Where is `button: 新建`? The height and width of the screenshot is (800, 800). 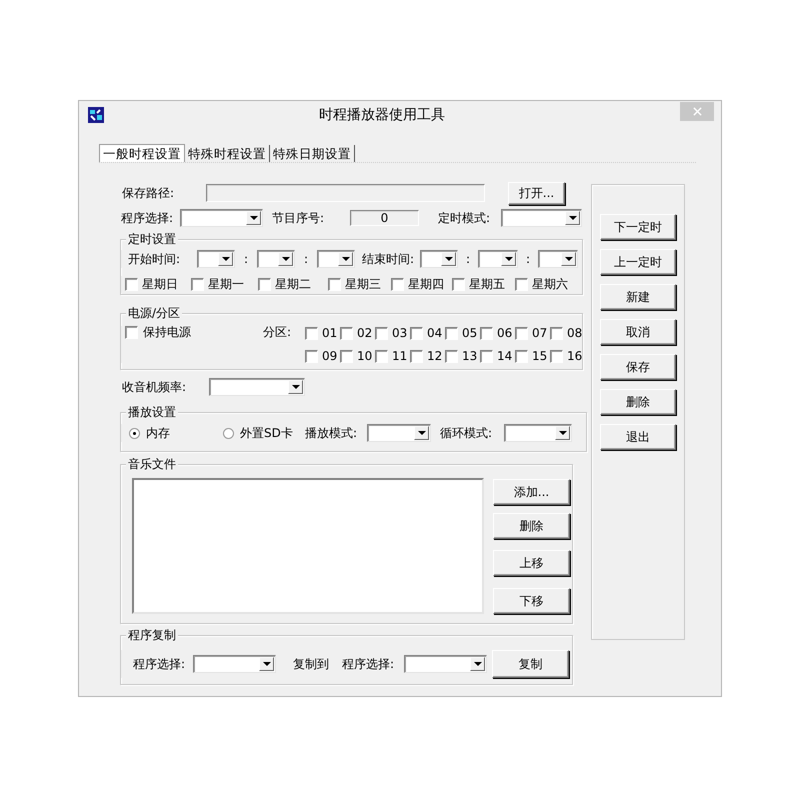 button: 新建 is located at coordinates (638, 297).